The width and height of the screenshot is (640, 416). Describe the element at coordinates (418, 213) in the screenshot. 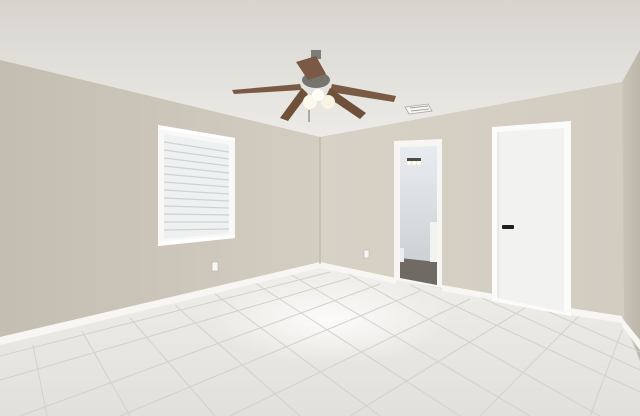

I see `bathroom-doorway` at that location.